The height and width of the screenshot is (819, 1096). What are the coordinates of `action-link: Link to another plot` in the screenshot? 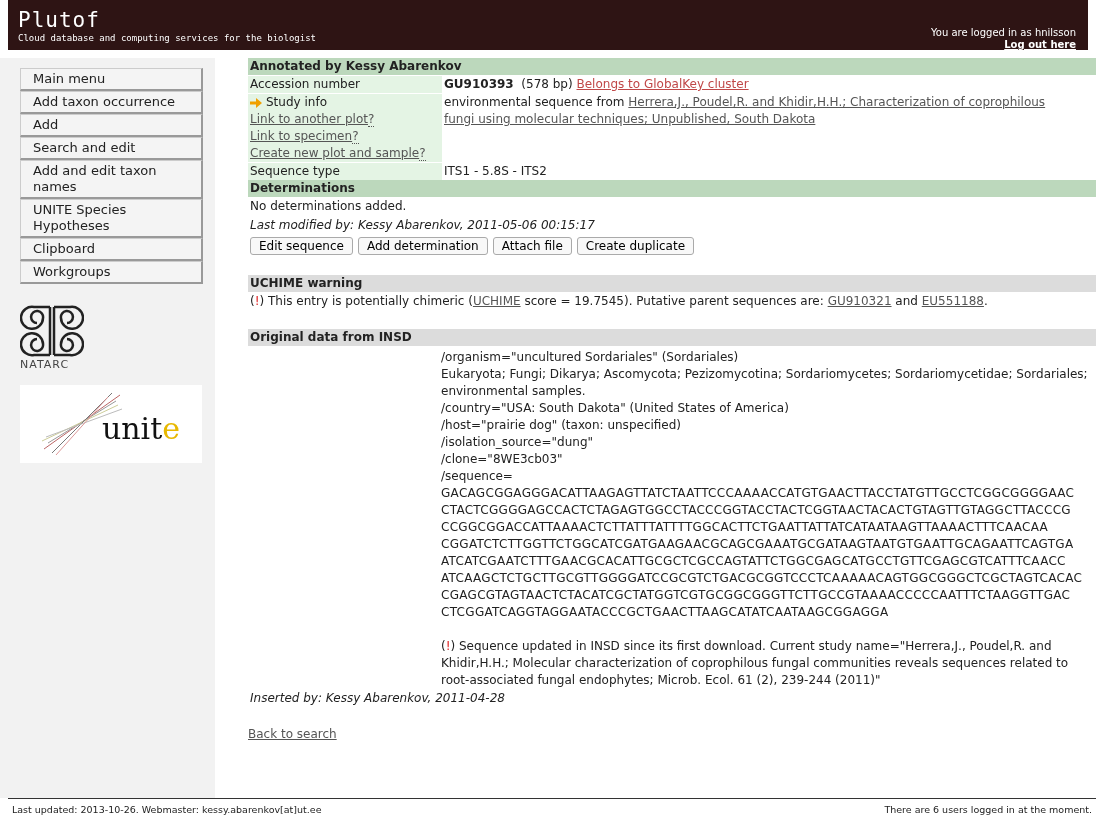 It's located at (309, 119).